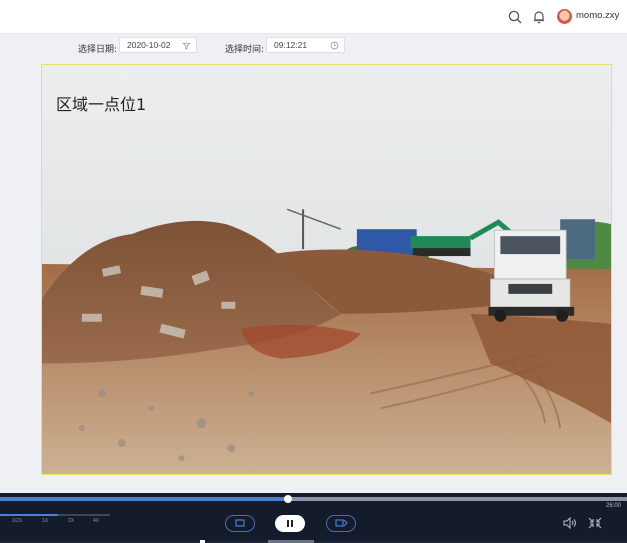 This screenshot has width=627, height=543. What do you see at coordinates (570, 523) in the screenshot?
I see `volume-icon` at bounding box center [570, 523].